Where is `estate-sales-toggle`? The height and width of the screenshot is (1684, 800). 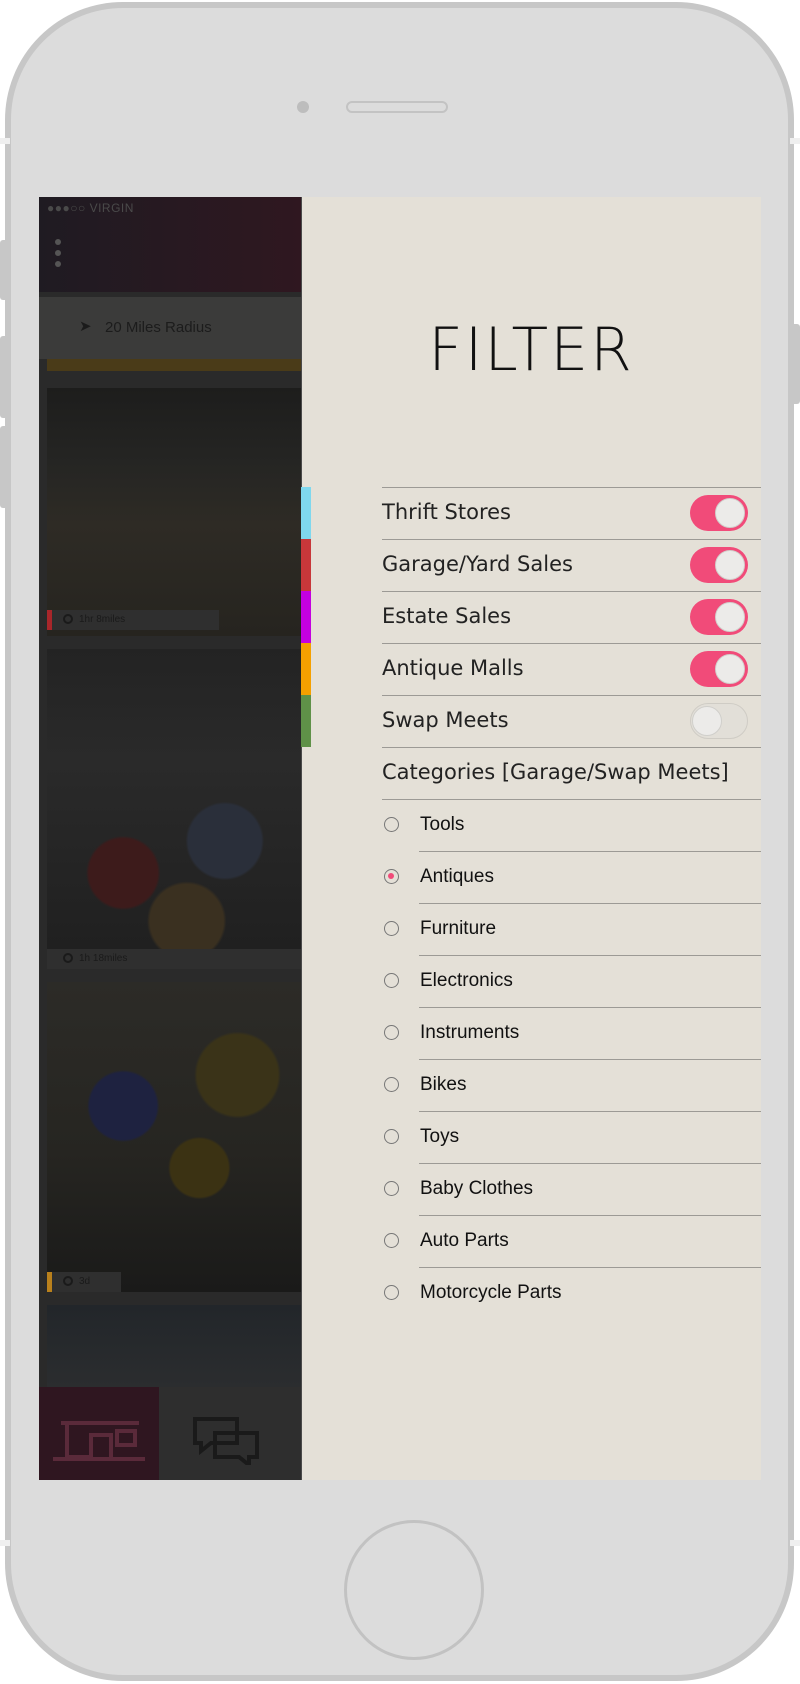
estate-sales-toggle is located at coordinates (719, 617).